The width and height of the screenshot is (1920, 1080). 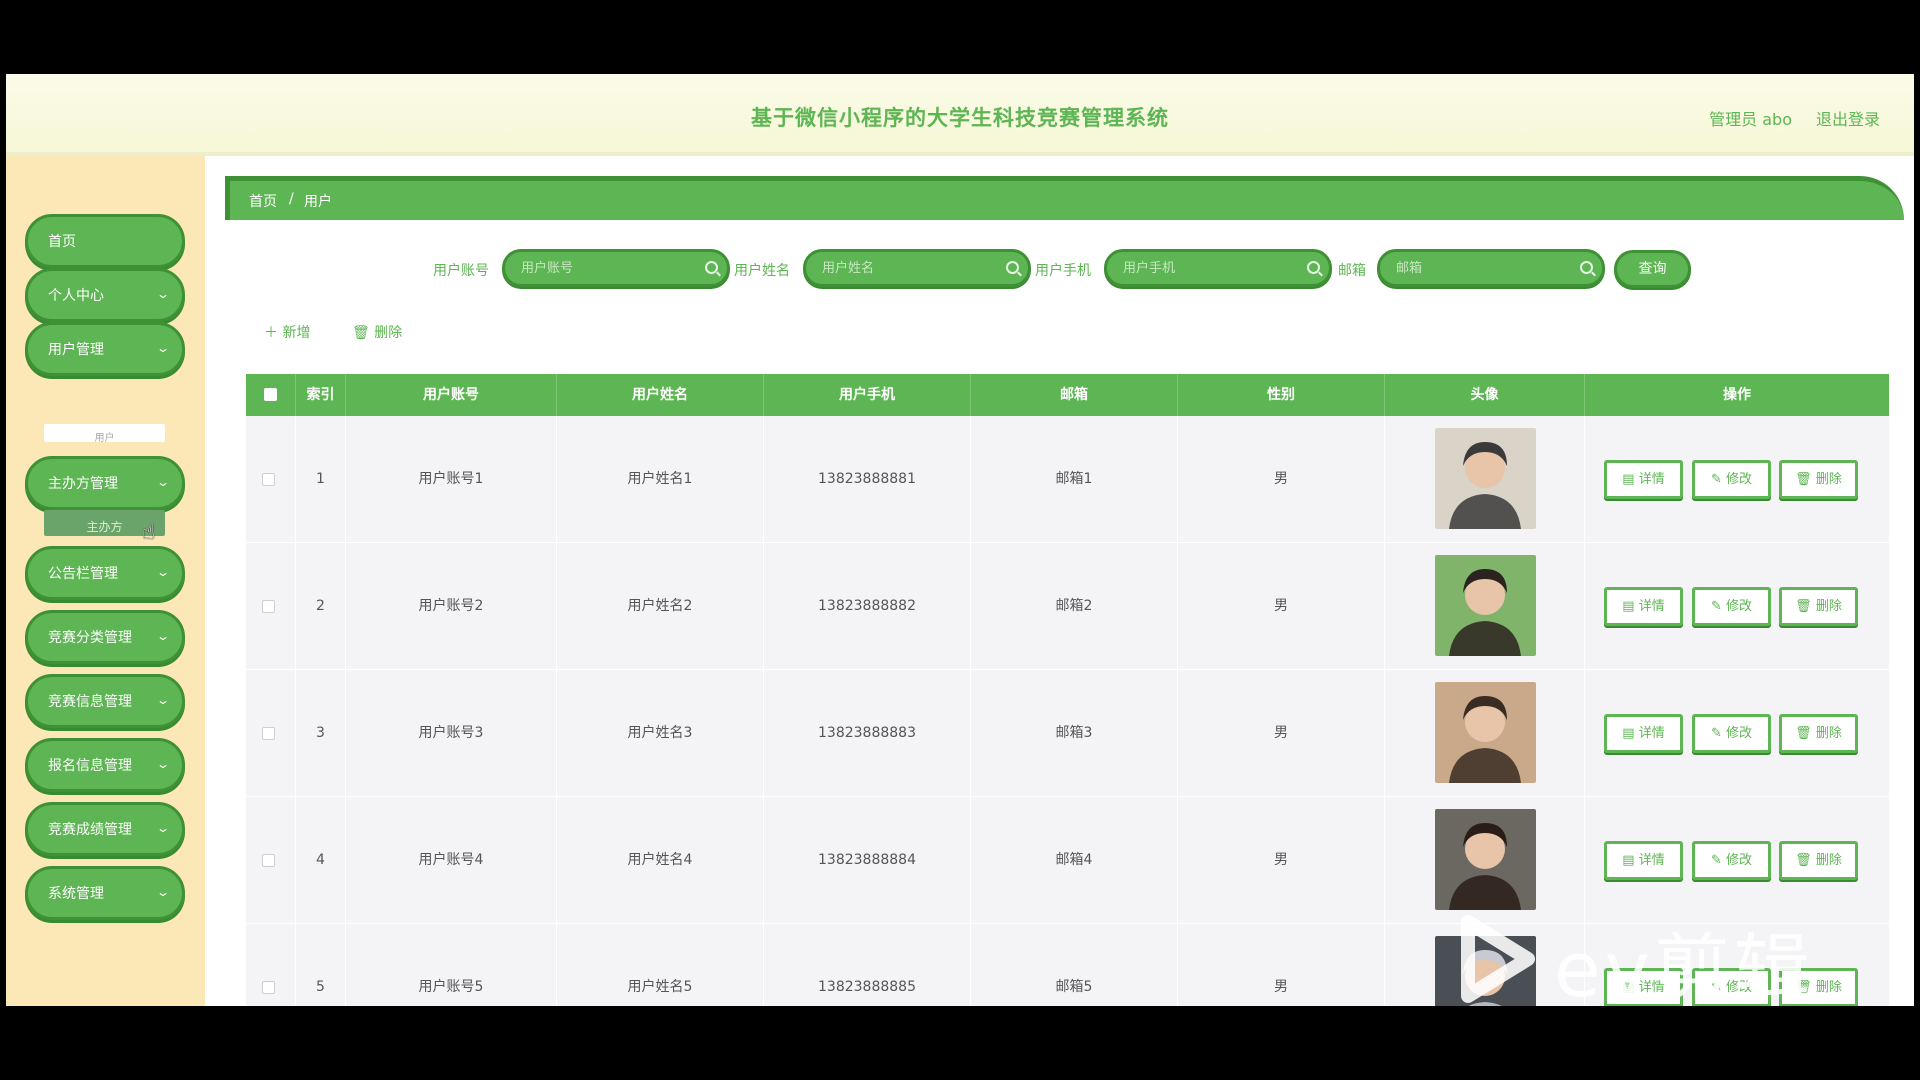 What do you see at coordinates (1803, 733) in the screenshot?
I see `trash-icon: 🗑` at bounding box center [1803, 733].